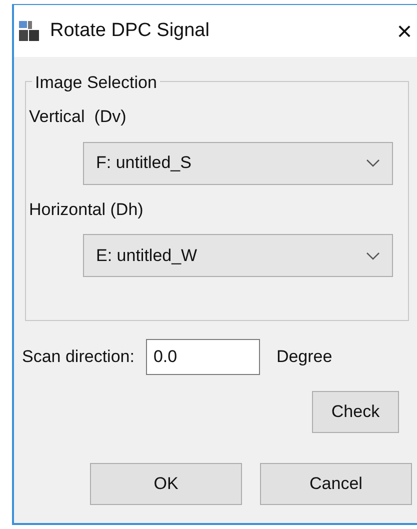  What do you see at coordinates (304, 357) in the screenshot?
I see `unit-label: Degree` at bounding box center [304, 357].